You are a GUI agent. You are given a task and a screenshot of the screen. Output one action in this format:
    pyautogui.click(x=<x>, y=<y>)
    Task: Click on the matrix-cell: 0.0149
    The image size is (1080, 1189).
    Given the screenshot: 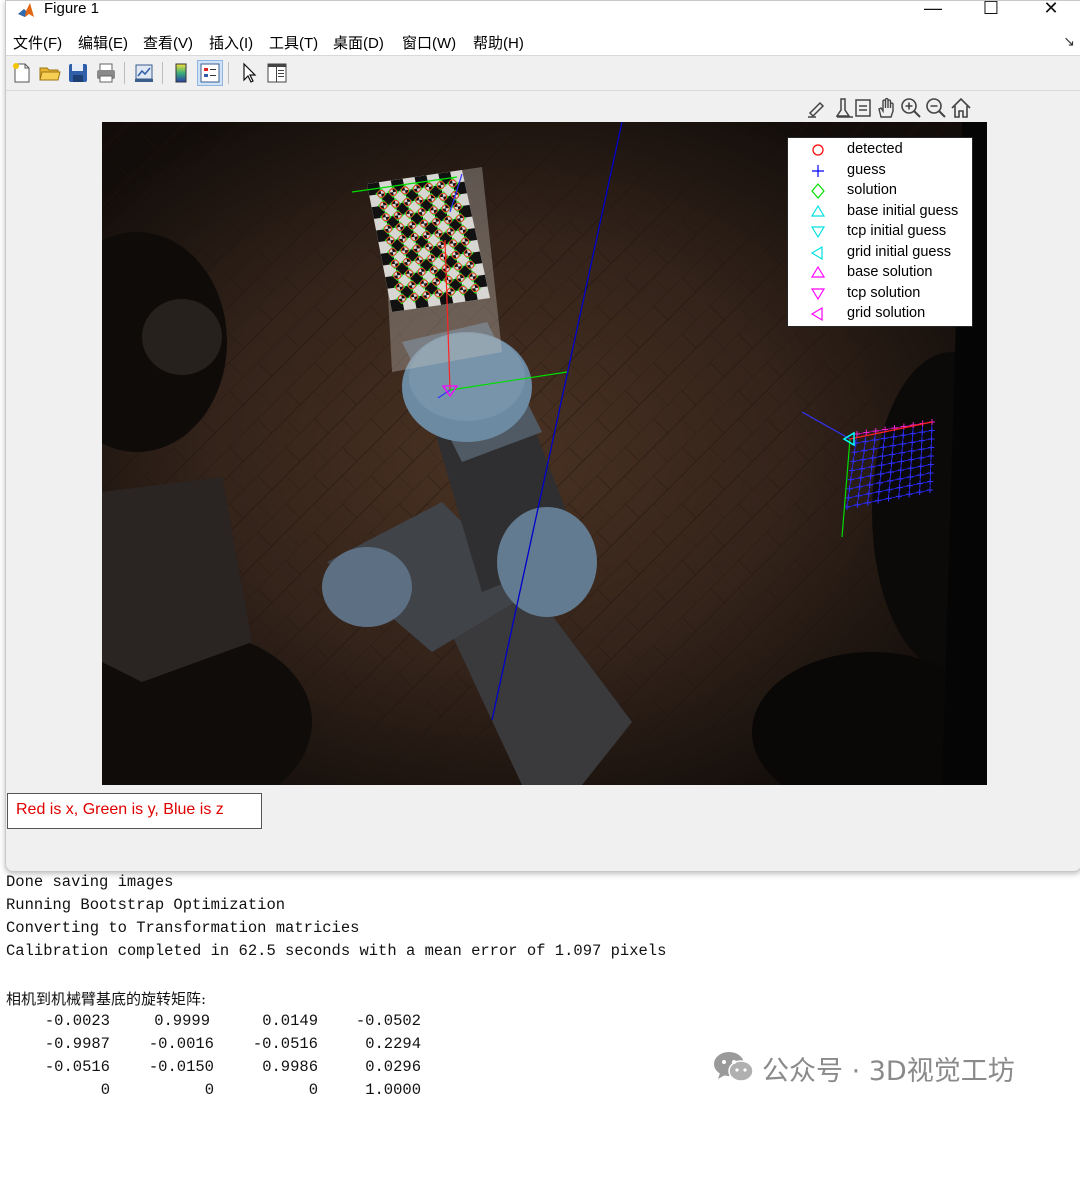 What is the action you would take?
    pyautogui.click(x=290, y=1021)
    